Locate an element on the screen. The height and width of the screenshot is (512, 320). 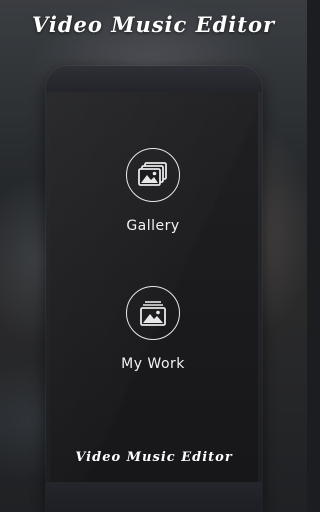
gallery-stack-icon is located at coordinates (152, 174).